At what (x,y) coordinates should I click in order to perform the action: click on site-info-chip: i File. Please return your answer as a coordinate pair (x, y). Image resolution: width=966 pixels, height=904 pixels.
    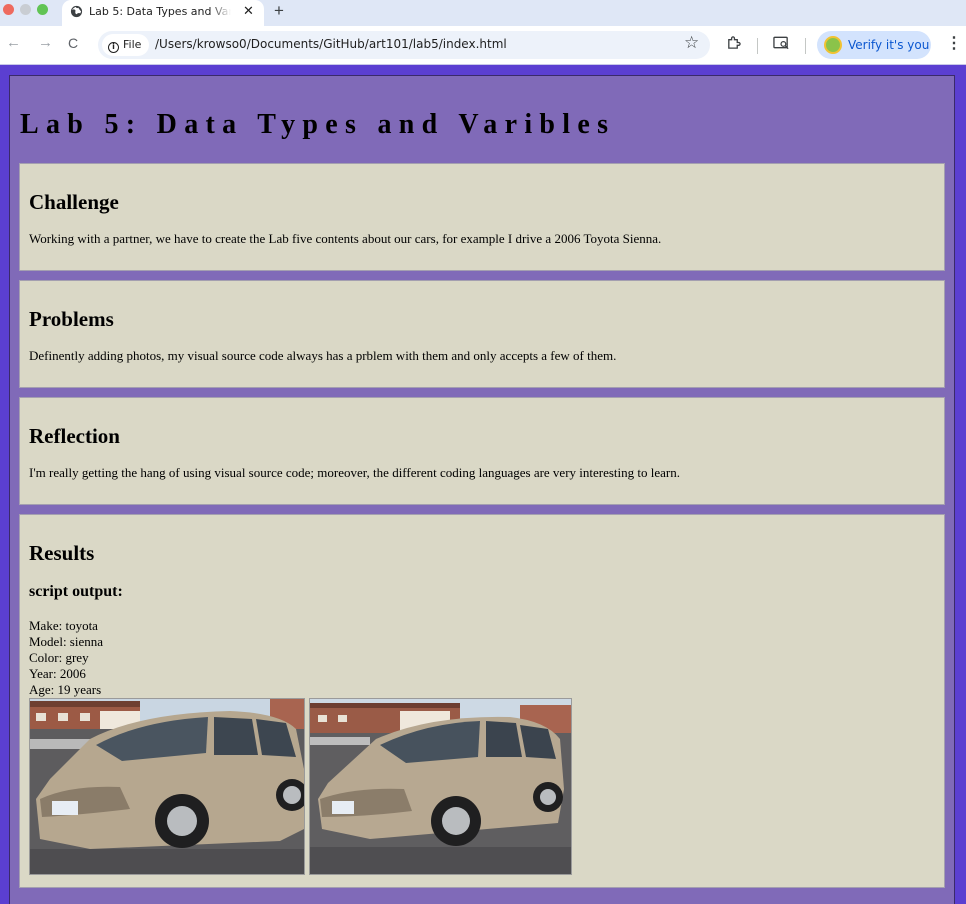
    Looking at the image, I should click on (126, 45).